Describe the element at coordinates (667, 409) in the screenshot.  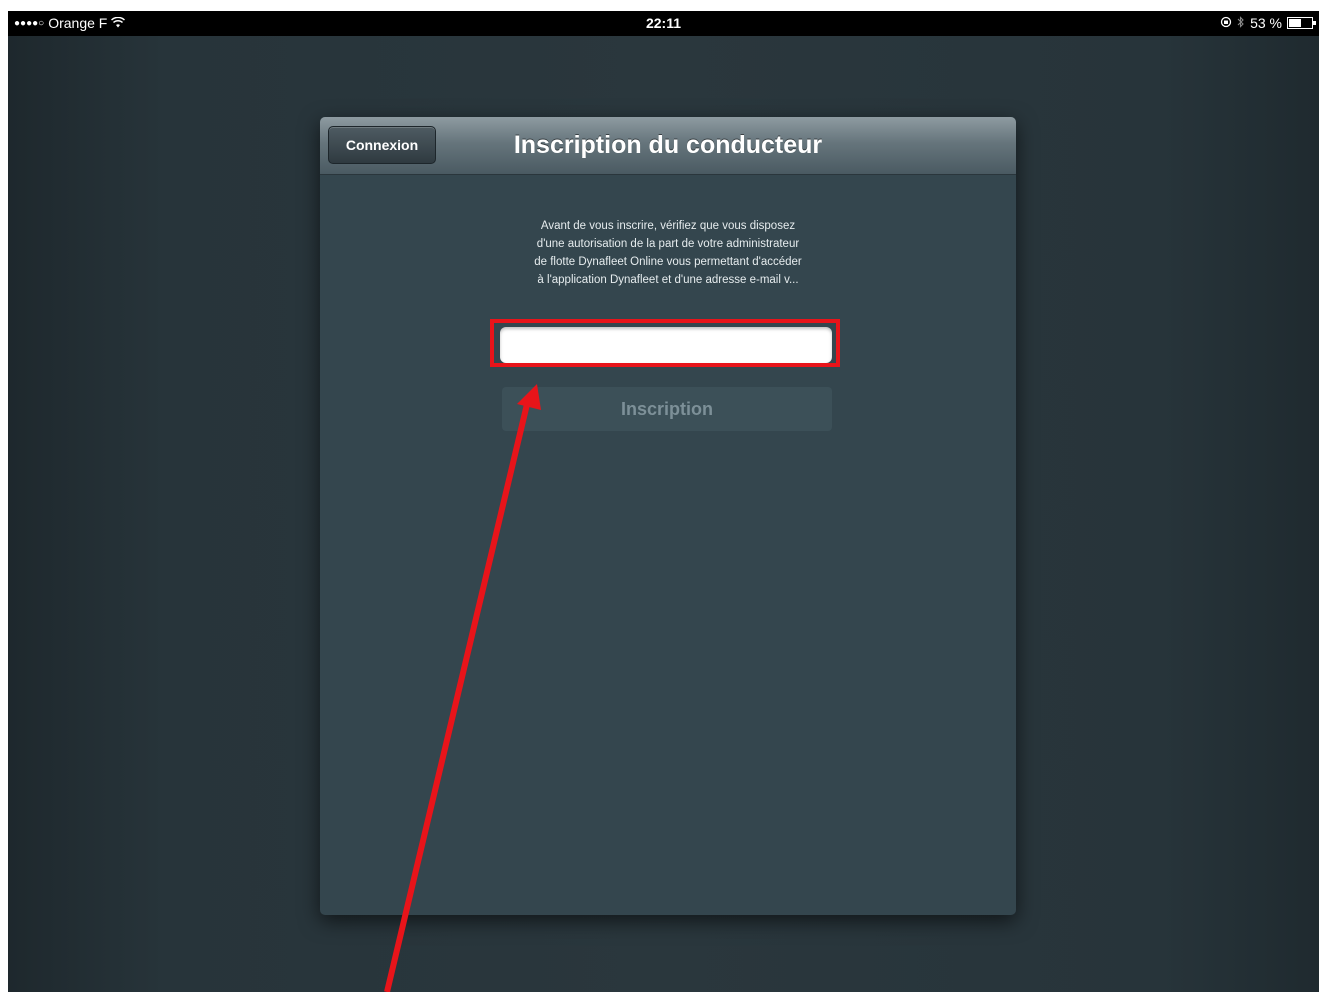
I see `inscription-button: Inscription` at that location.